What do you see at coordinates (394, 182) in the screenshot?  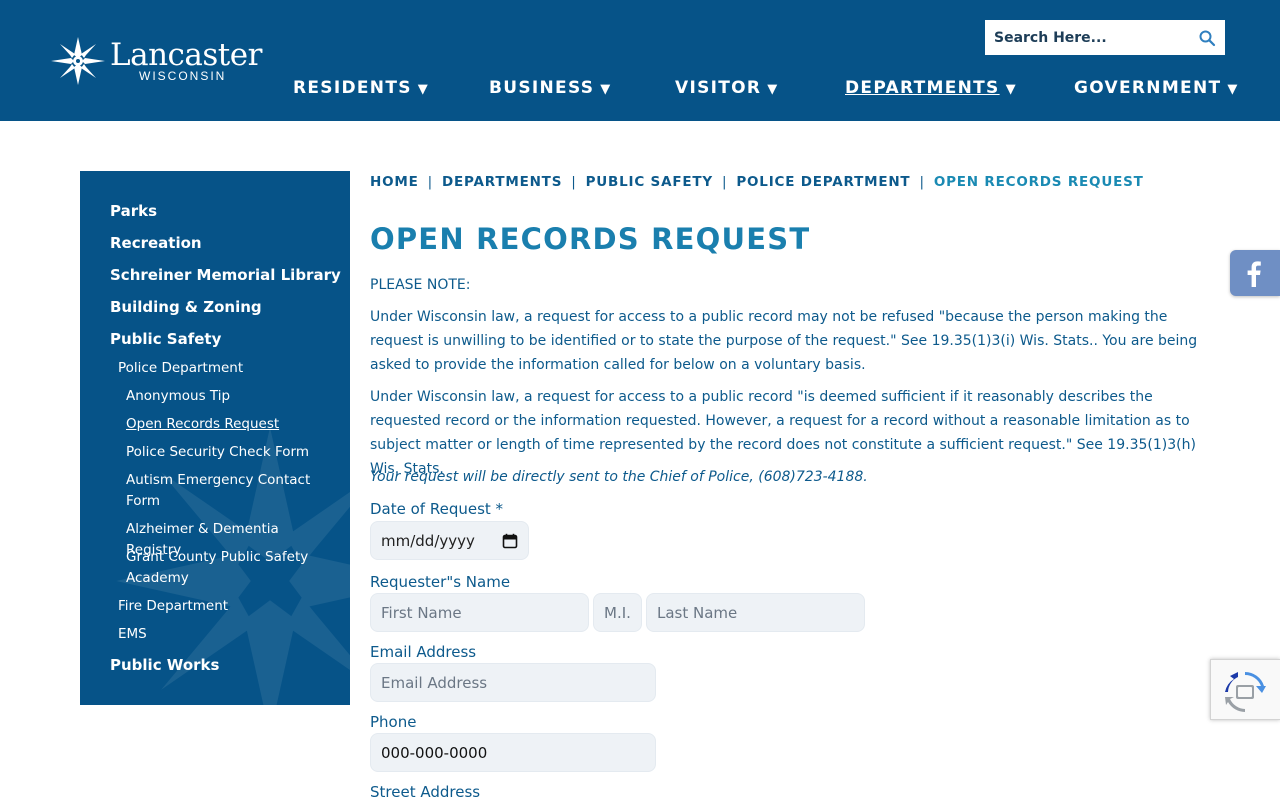 I see `breadcrumb-home: HOME` at bounding box center [394, 182].